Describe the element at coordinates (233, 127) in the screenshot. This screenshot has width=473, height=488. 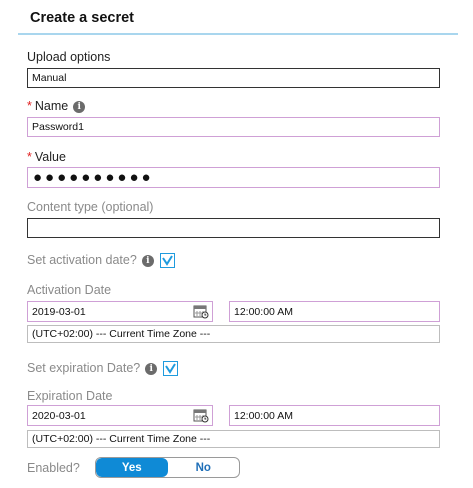
I see `name-input: Password1` at that location.